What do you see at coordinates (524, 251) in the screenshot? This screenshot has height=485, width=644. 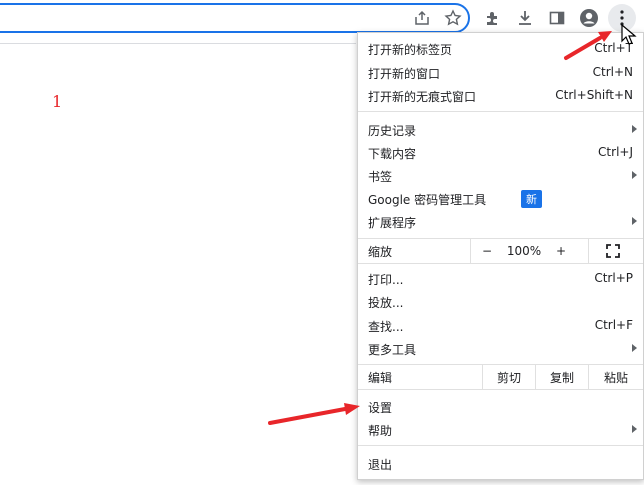 I see `zoom-value: 100%` at bounding box center [524, 251].